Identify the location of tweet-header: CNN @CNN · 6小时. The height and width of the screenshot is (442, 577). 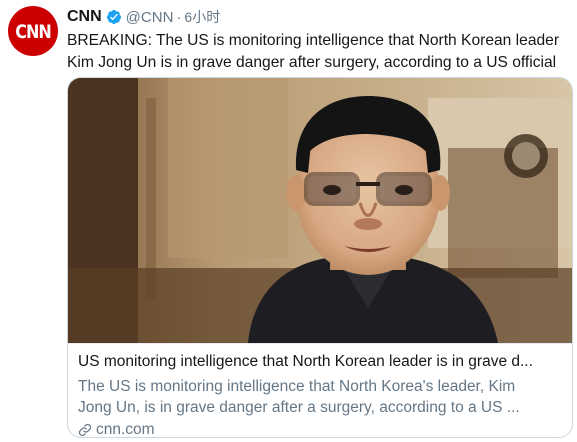
(143, 17).